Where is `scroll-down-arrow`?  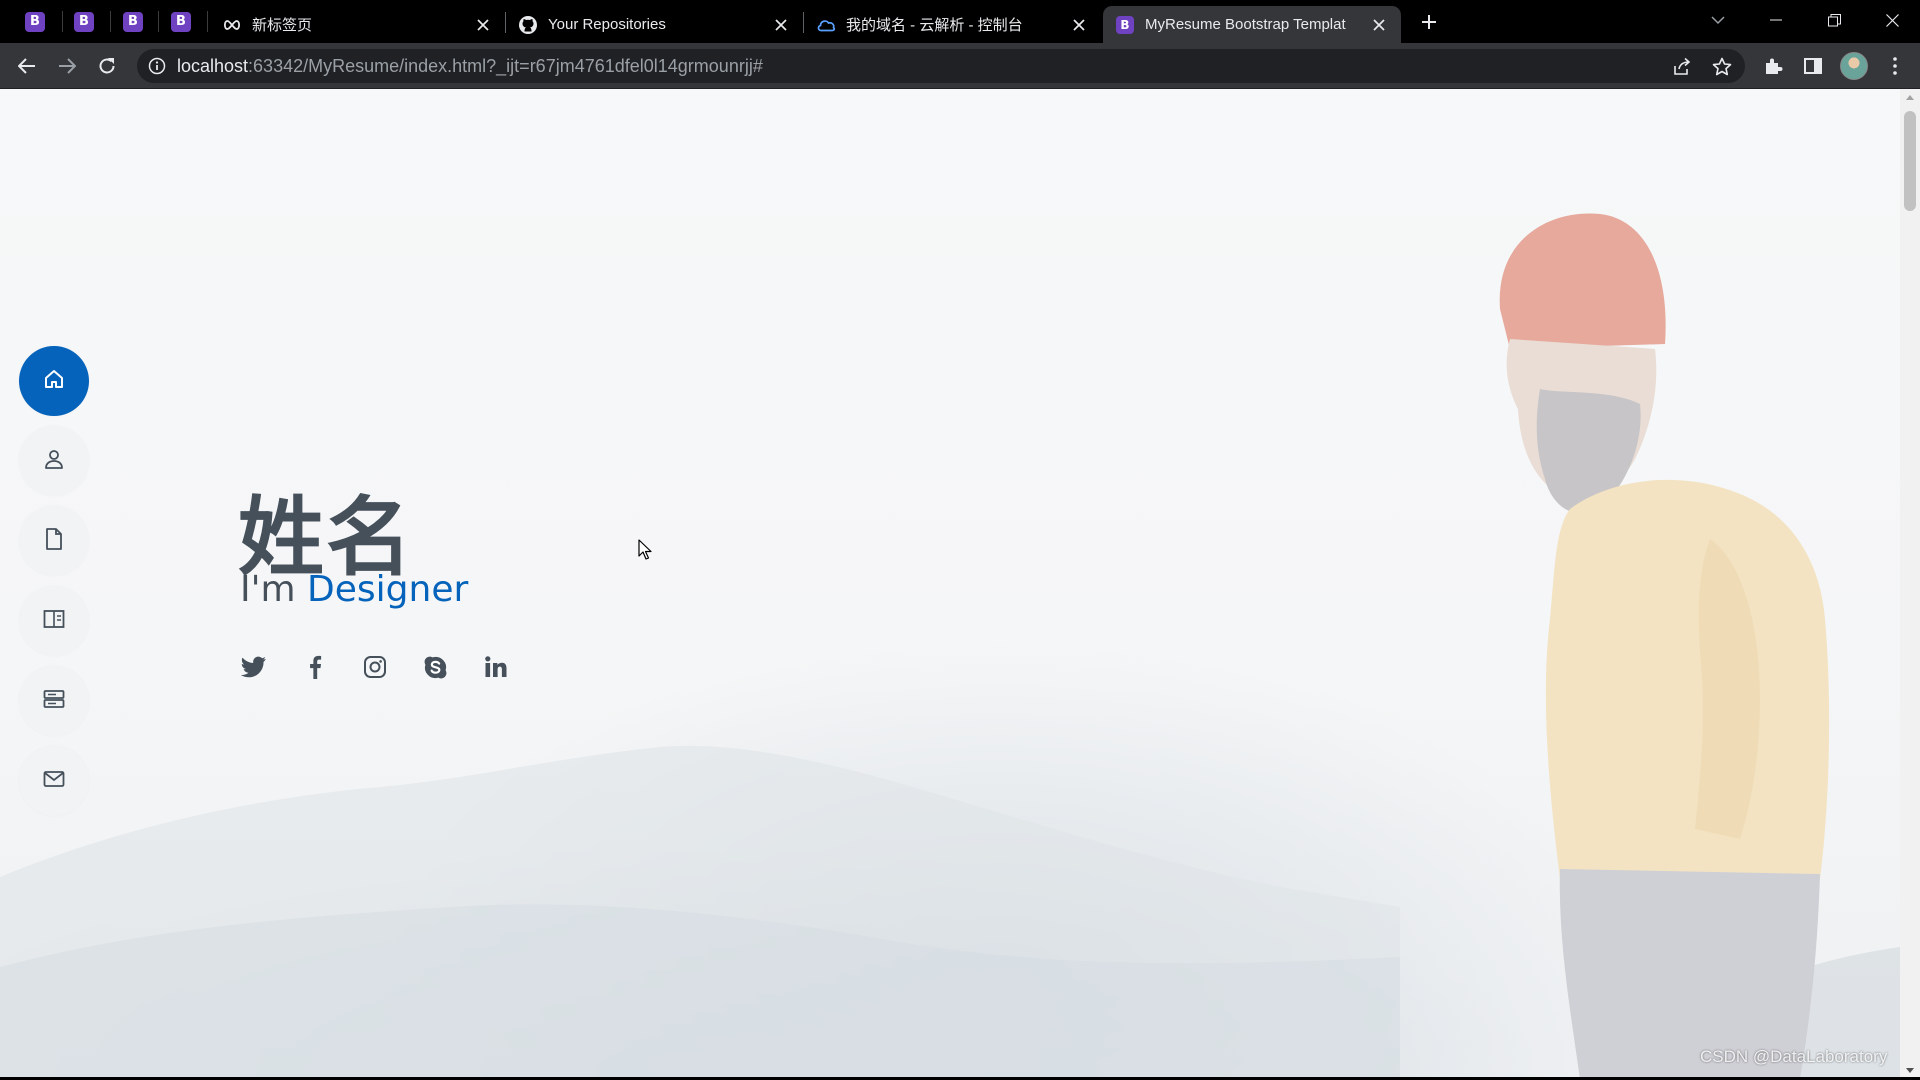
scroll-down-arrow is located at coordinates (1910, 1070).